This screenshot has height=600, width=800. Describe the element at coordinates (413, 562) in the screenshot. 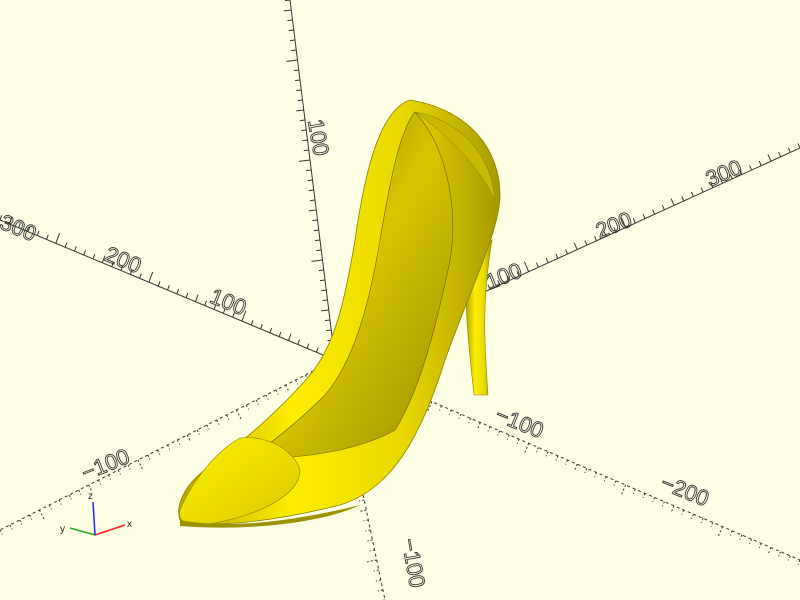

I see `label-z-neg-100: −100` at that location.